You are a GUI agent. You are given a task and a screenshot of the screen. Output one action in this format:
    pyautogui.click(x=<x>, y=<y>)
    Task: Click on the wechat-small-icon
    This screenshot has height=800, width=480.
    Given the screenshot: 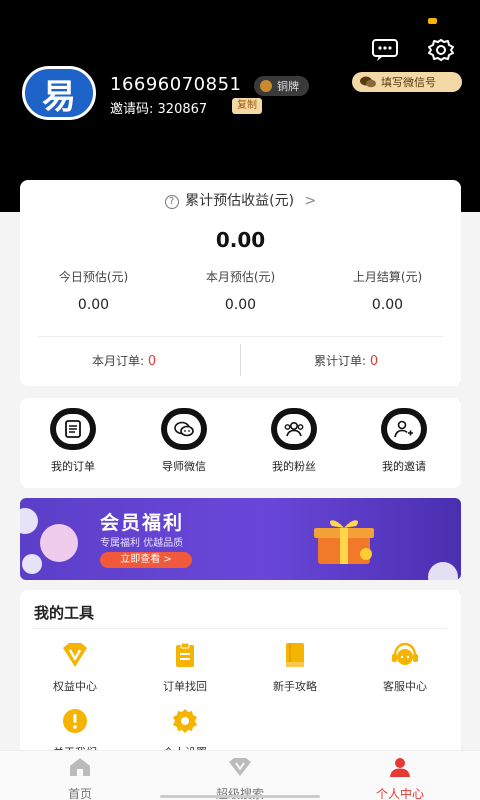 What is the action you would take?
    pyautogui.click(x=368, y=82)
    